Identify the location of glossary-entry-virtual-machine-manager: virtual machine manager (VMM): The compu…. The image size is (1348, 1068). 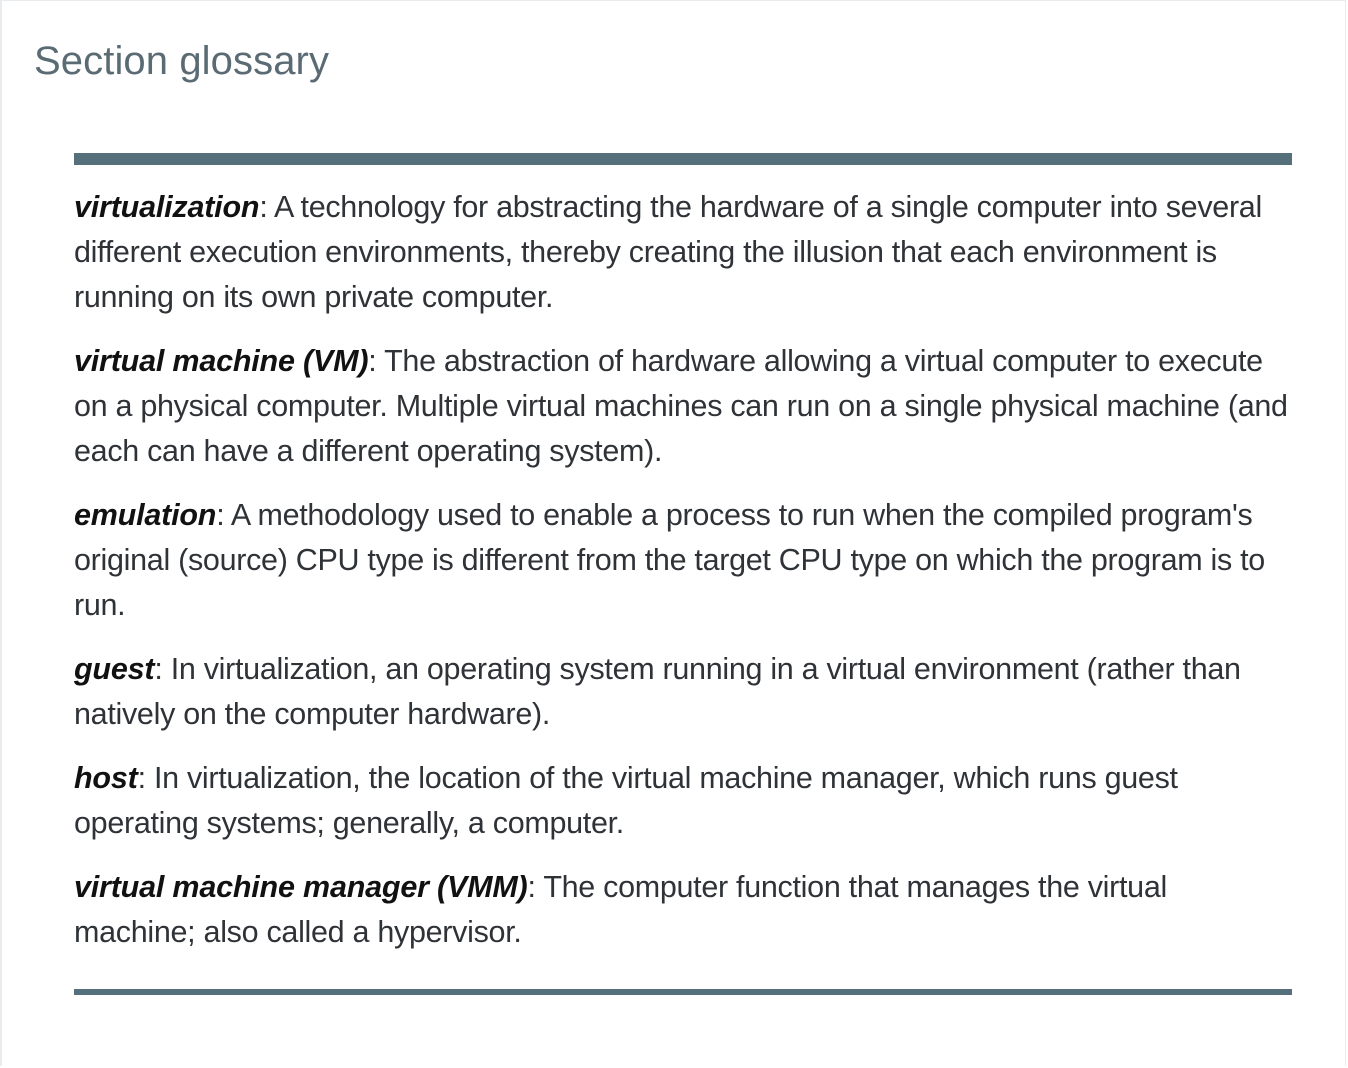
(683, 910).